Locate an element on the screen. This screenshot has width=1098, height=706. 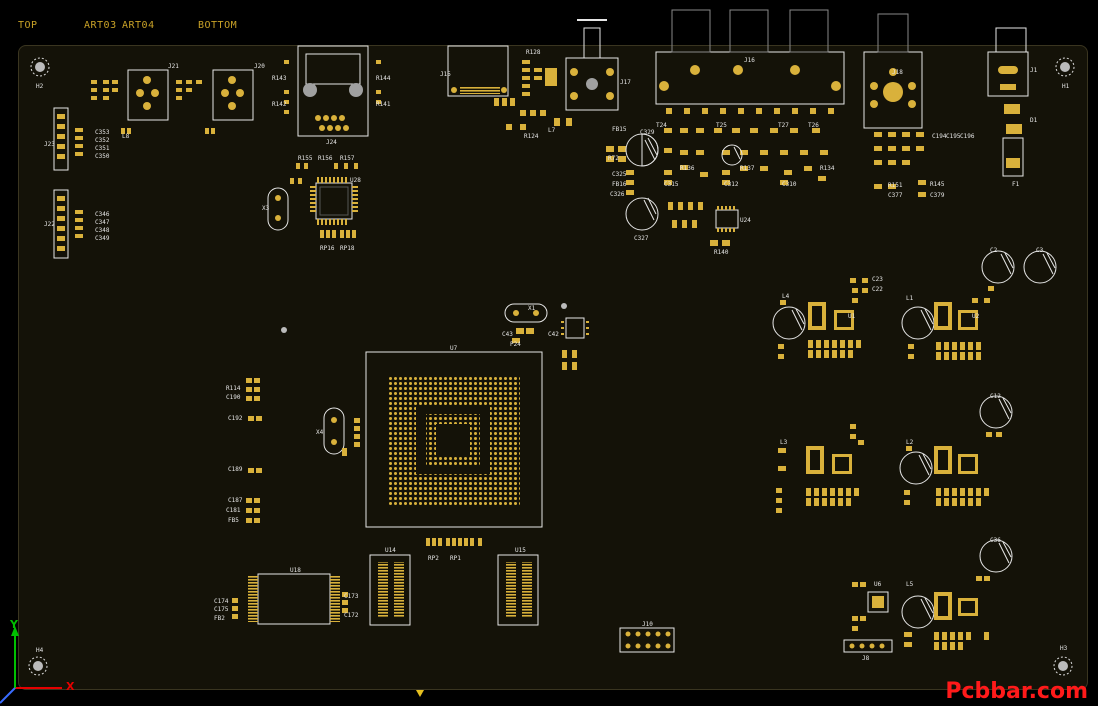
label-c43: C43 is located at coordinates (507, 334).